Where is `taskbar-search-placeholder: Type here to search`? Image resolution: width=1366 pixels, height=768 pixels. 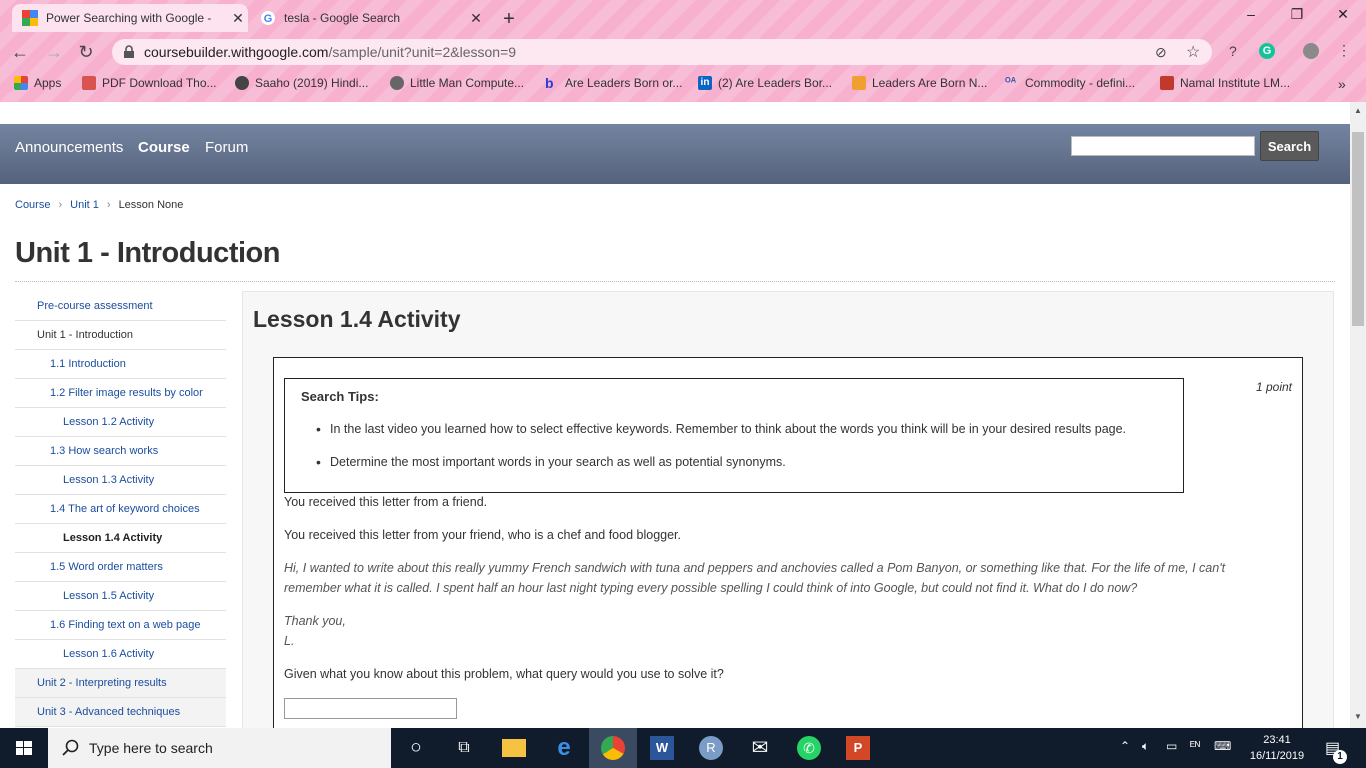 taskbar-search-placeholder: Type here to search is located at coordinates (151, 748).